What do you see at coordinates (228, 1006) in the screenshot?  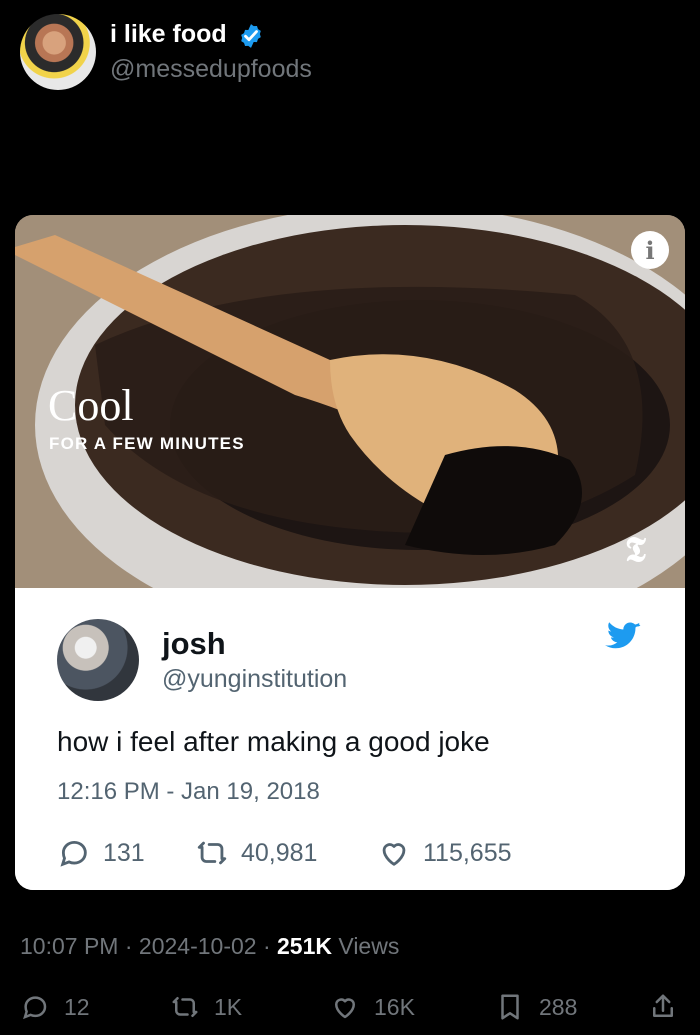 I see `repost-count: 1K` at bounding box center [228, 1006].